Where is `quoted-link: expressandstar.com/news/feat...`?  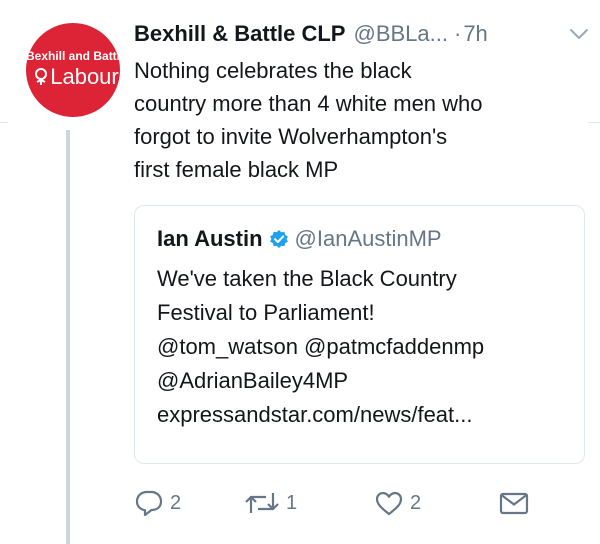 quoted-link: expressandstar.com/news/feat... is located at coordinates (367, 415).